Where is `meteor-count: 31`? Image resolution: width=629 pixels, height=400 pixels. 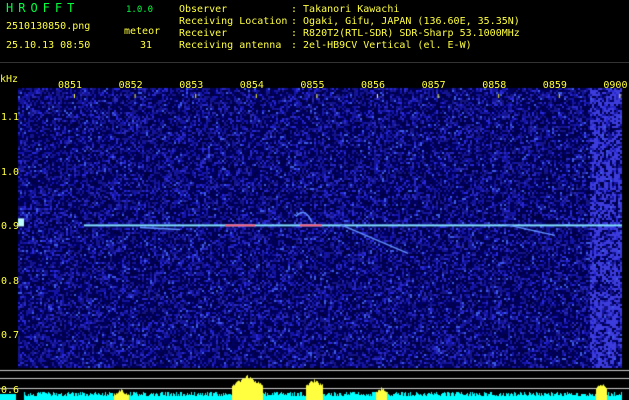 meteor-count: 31 is located at coordinates (146, 45).